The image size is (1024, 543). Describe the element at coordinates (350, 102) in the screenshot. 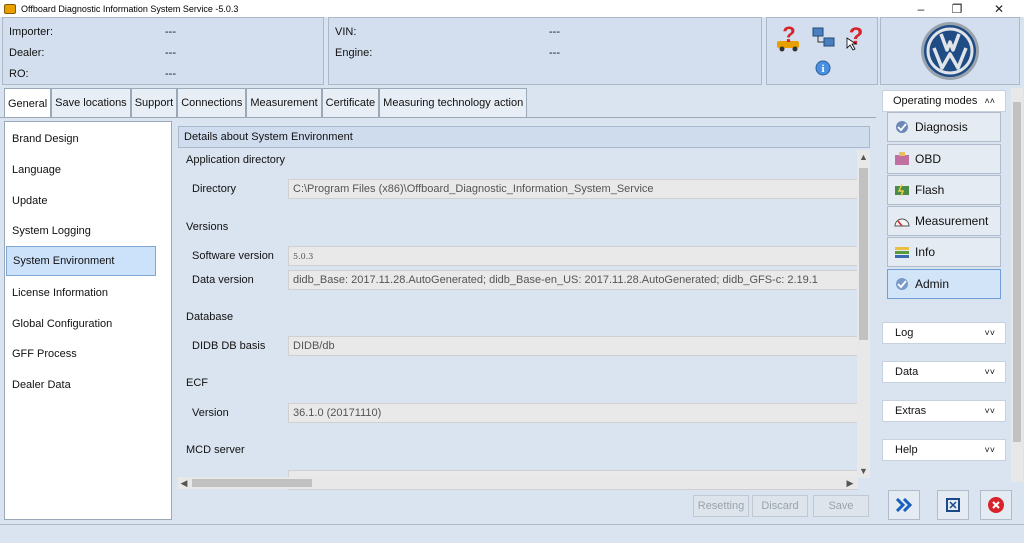

I see `tab-certificate: Certificate` at that location.